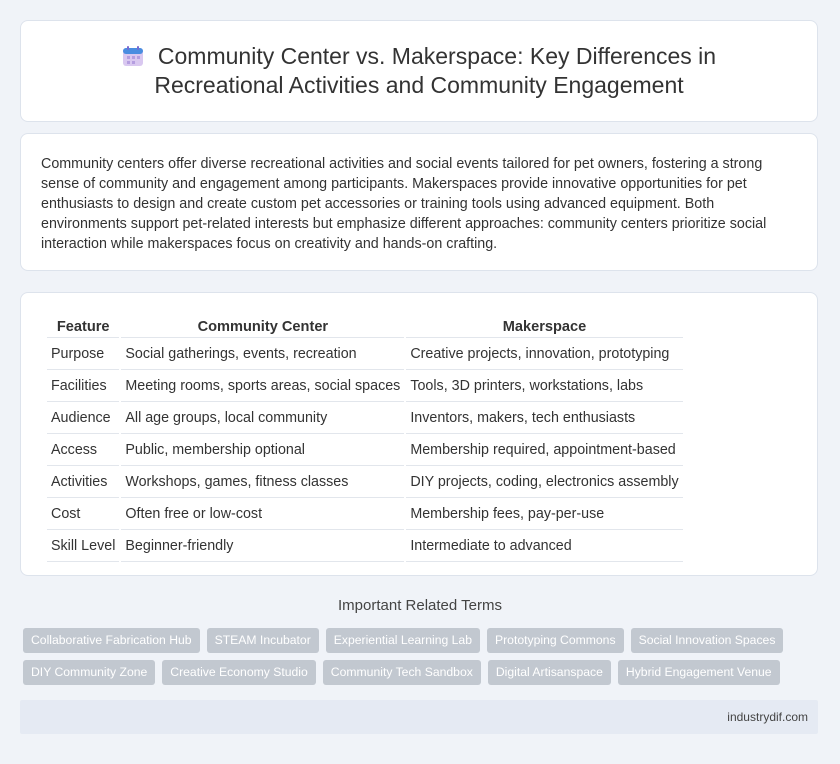 The width and height of the screenshot is (840, 764). I want to click on related-term-tag: Hybrid Engagement Venue, so click(698, 672).